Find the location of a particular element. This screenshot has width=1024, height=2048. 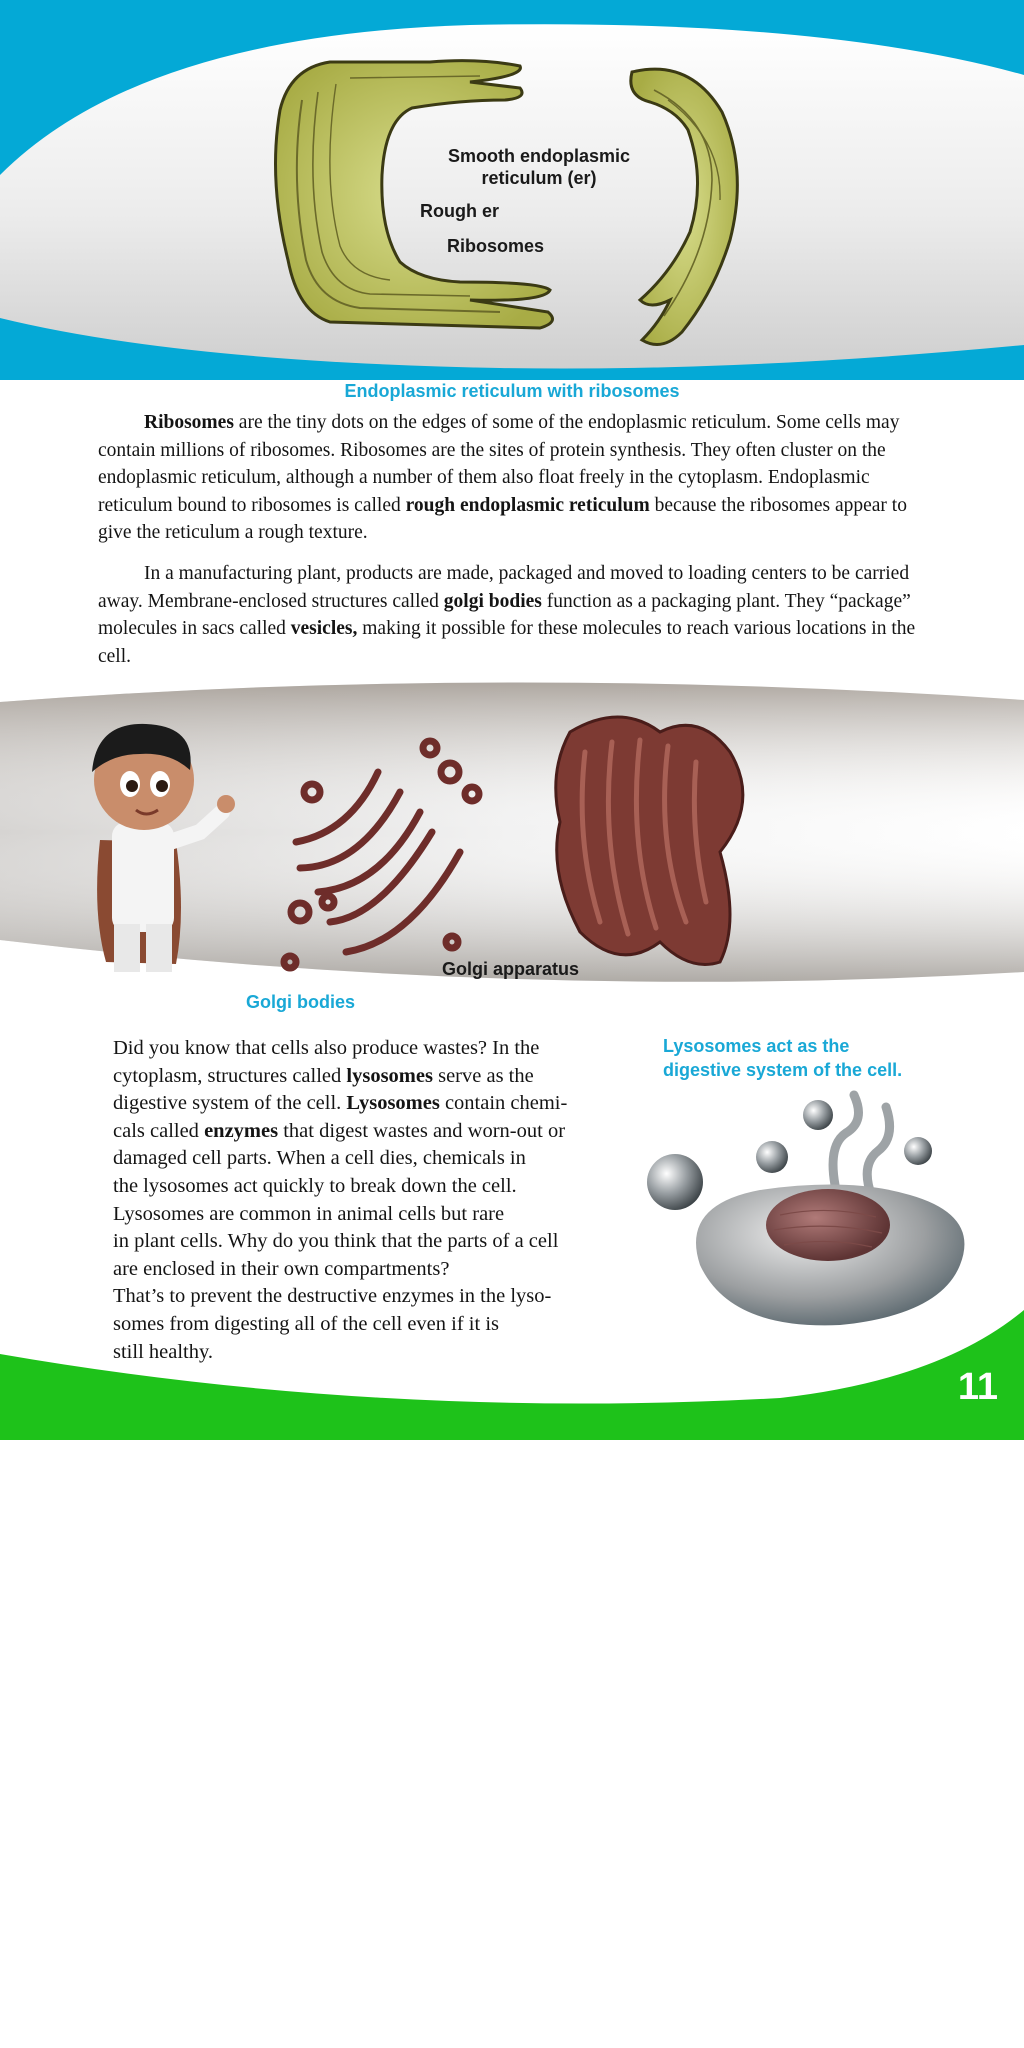

term-golgi-bodies: golgi bodies is located at coordinates (492, 601).